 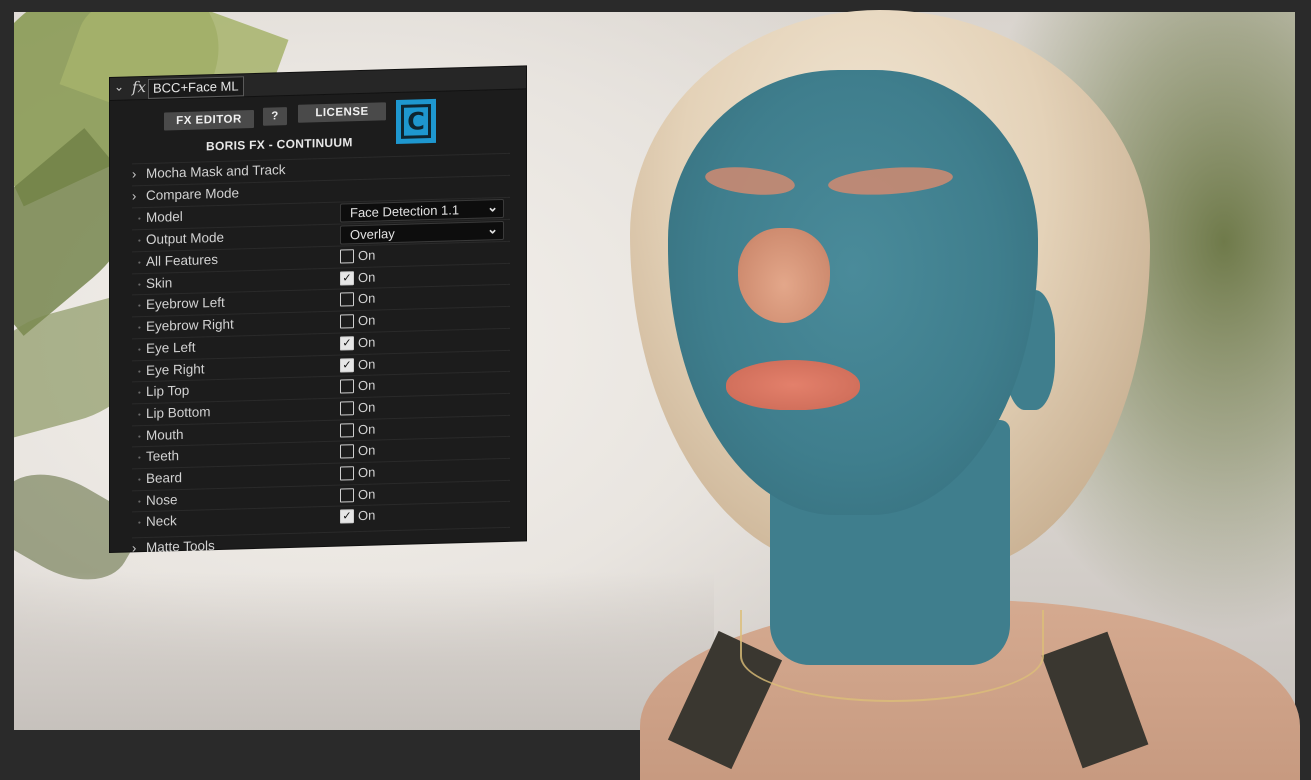 I want to click on background-floor, so click(x=364, y=651).